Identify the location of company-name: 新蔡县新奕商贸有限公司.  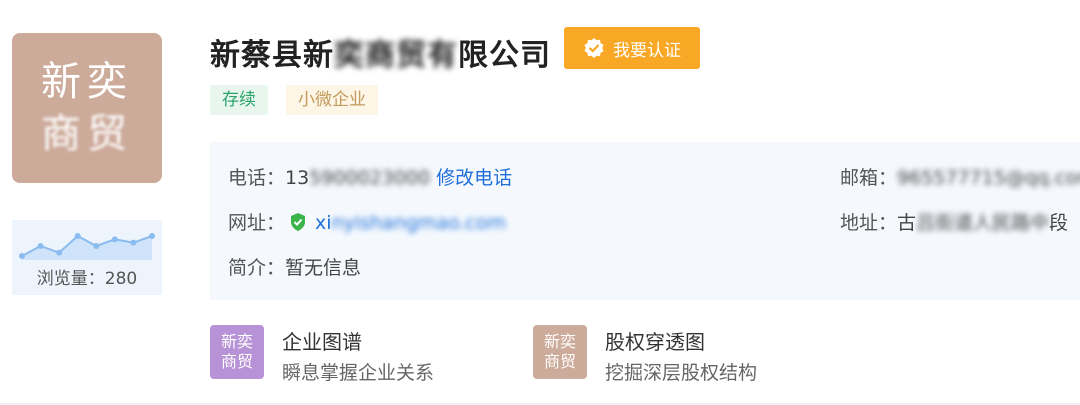
(380, 55).